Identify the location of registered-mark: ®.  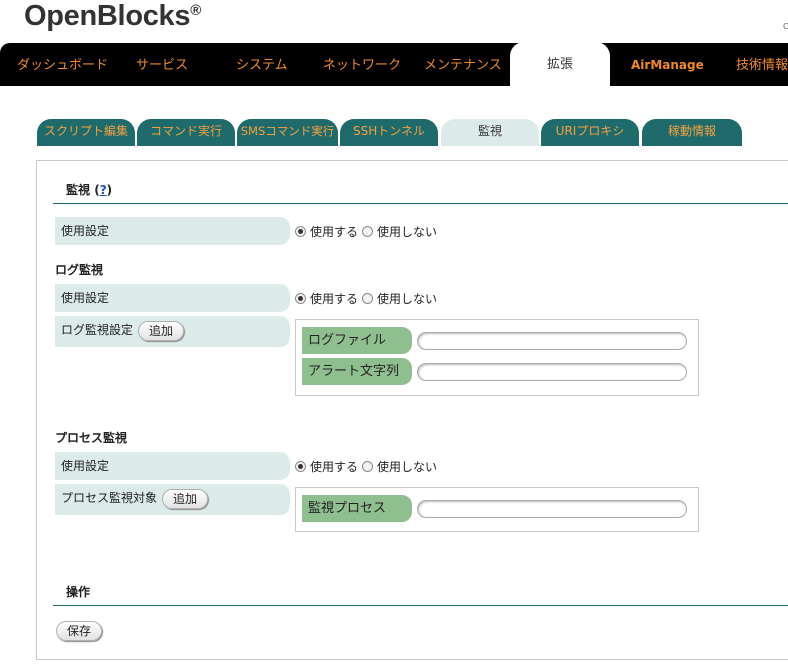
(195, 10).